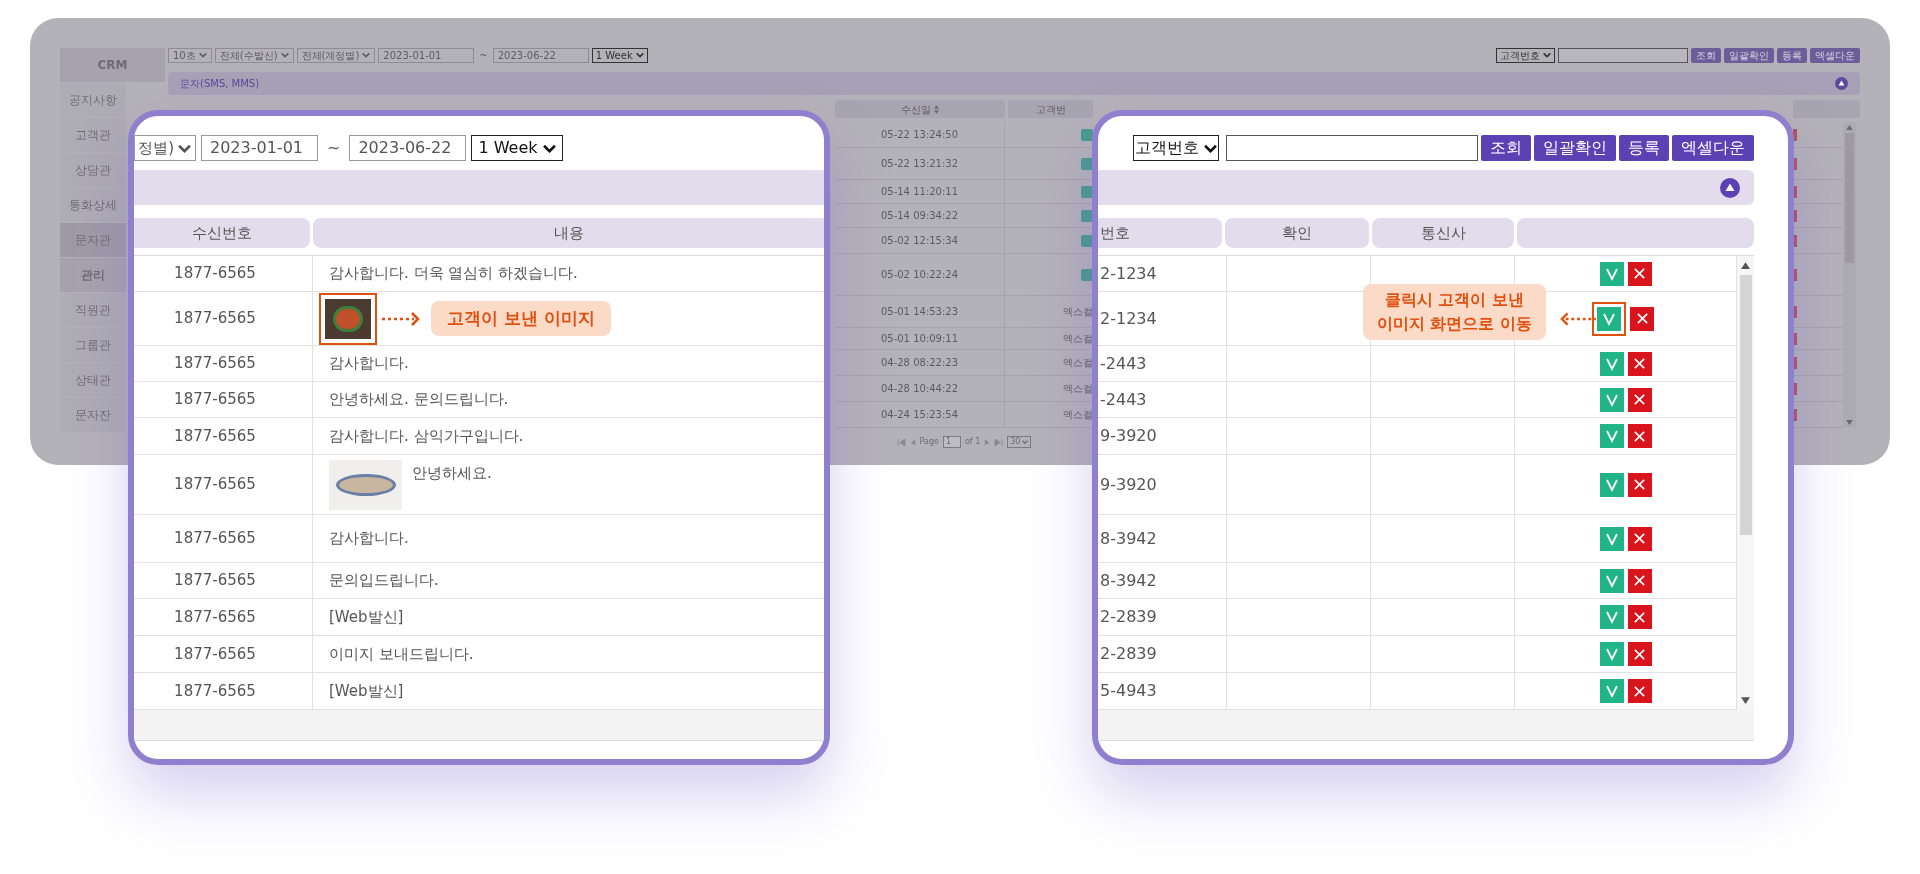 The height and width of the screenshot is (874, 1920). Describe the element at coordinates (165, 148) in the screenshot. I see `filter-select: 정별)` at that location.